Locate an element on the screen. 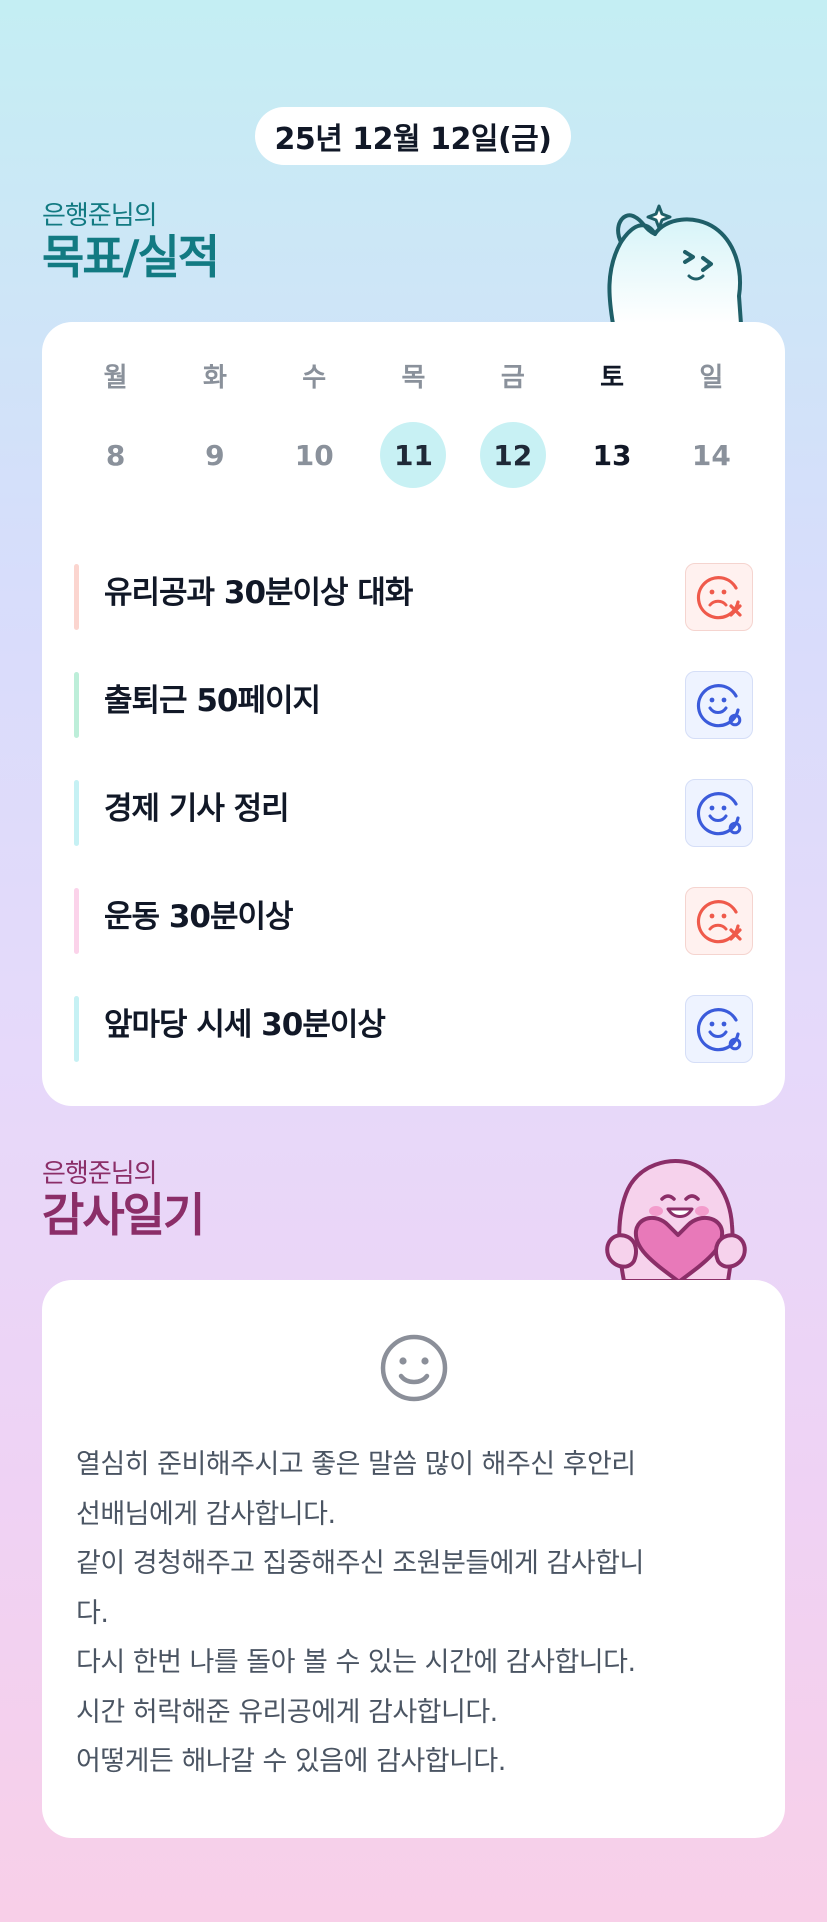 The width and height of the screenshot is (827, 1922). goal-text: 출퇴근 50페이지 is located at coordinates (212, 701).